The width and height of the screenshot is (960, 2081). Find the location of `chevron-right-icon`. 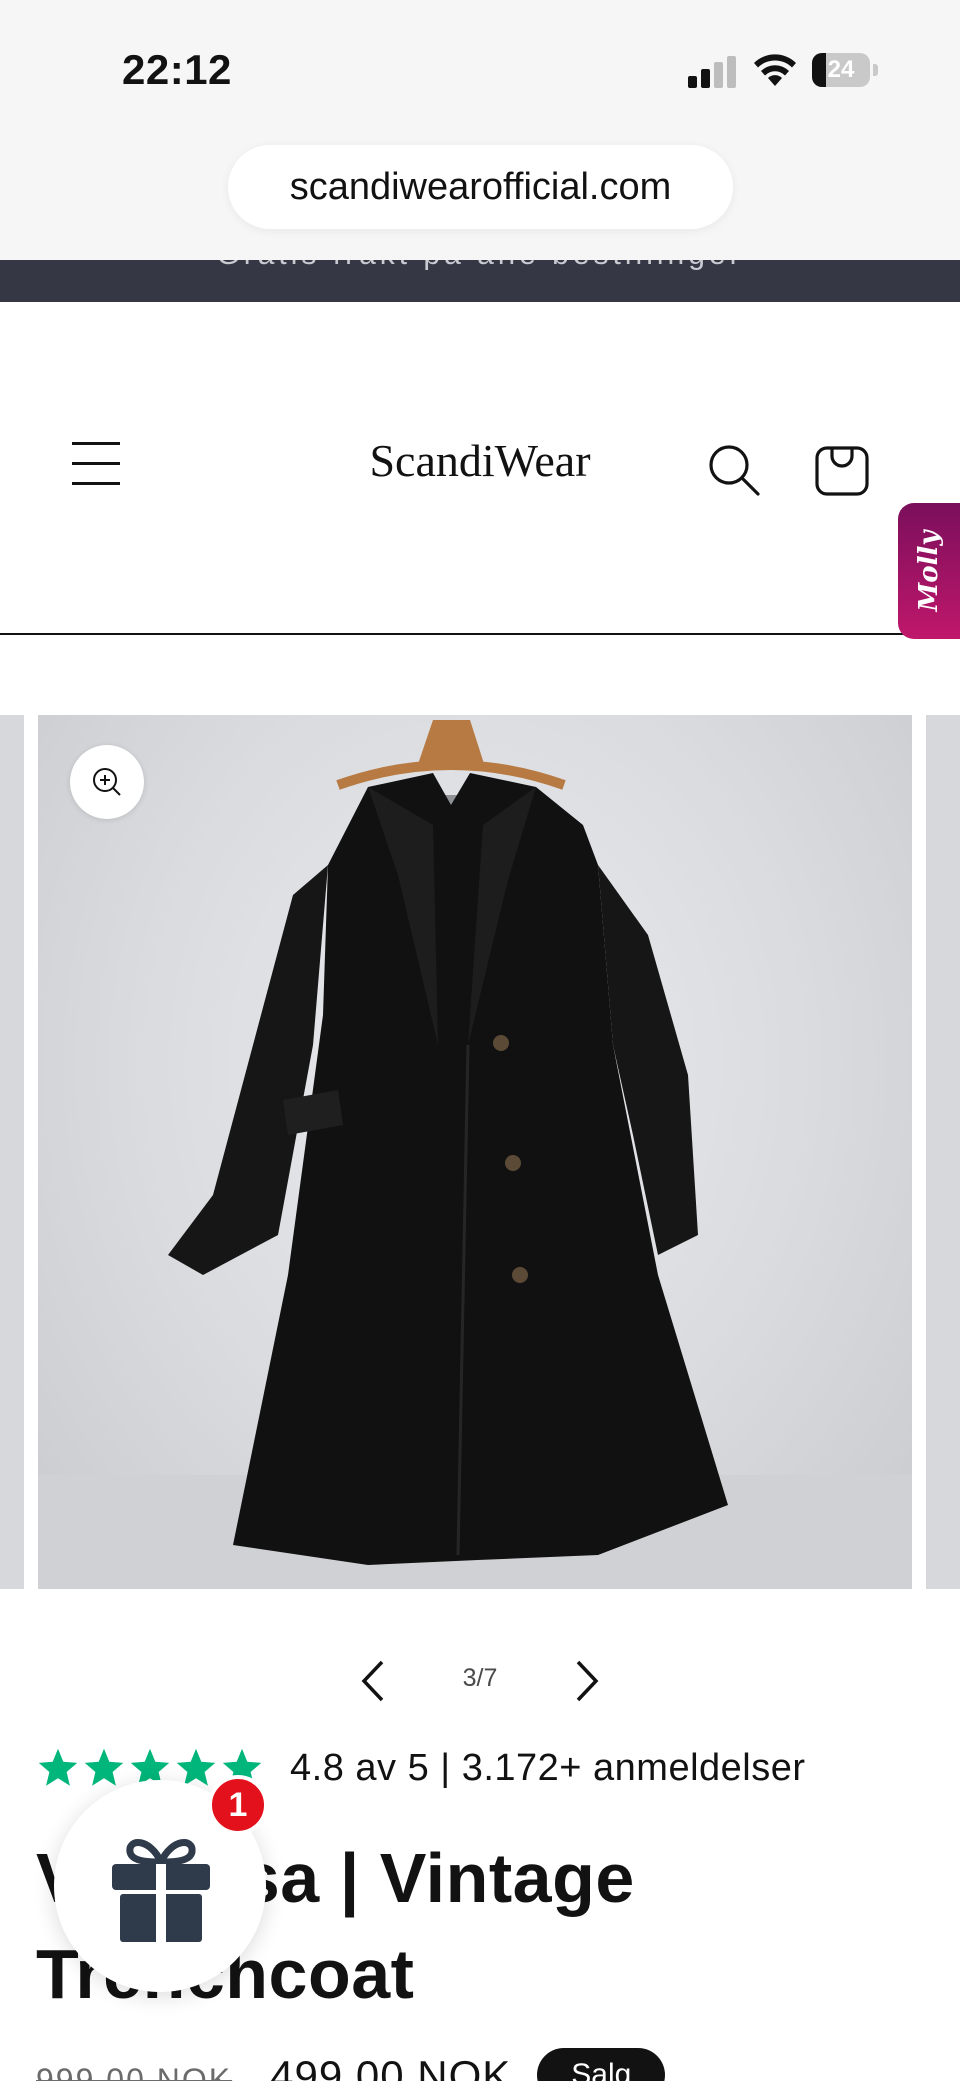

chevron-right-icon is located at coordinates (585, 1681).